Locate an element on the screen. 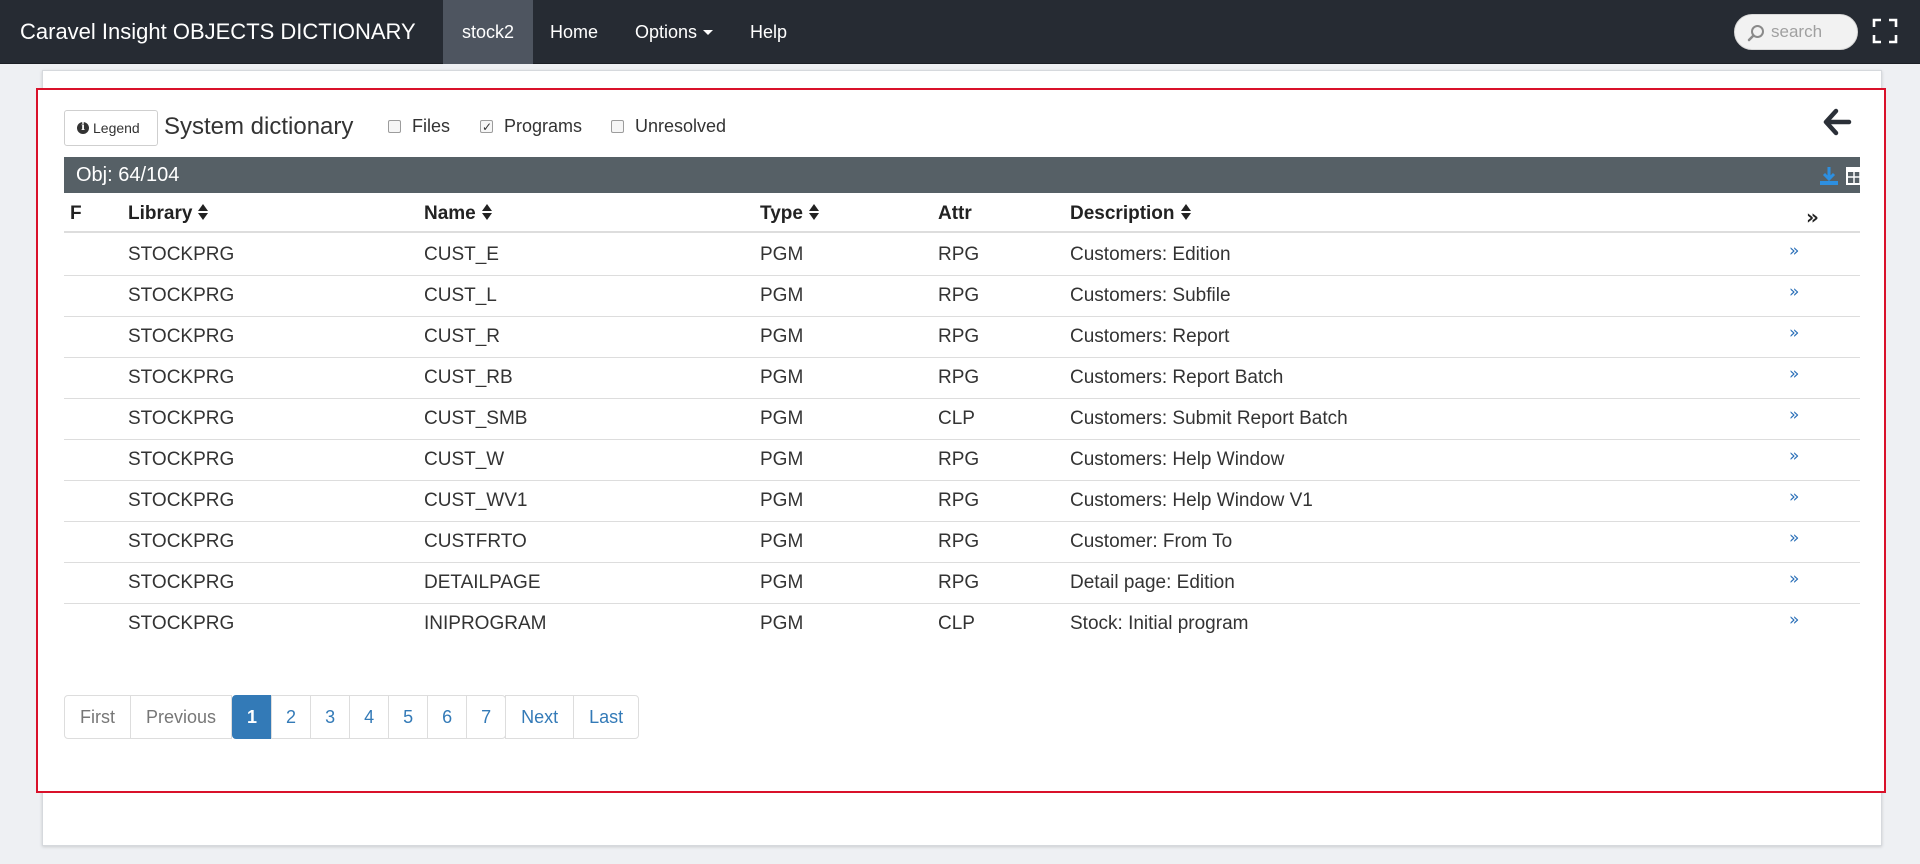  page-numbers: 1234567 is located at coordinates (369, 717).